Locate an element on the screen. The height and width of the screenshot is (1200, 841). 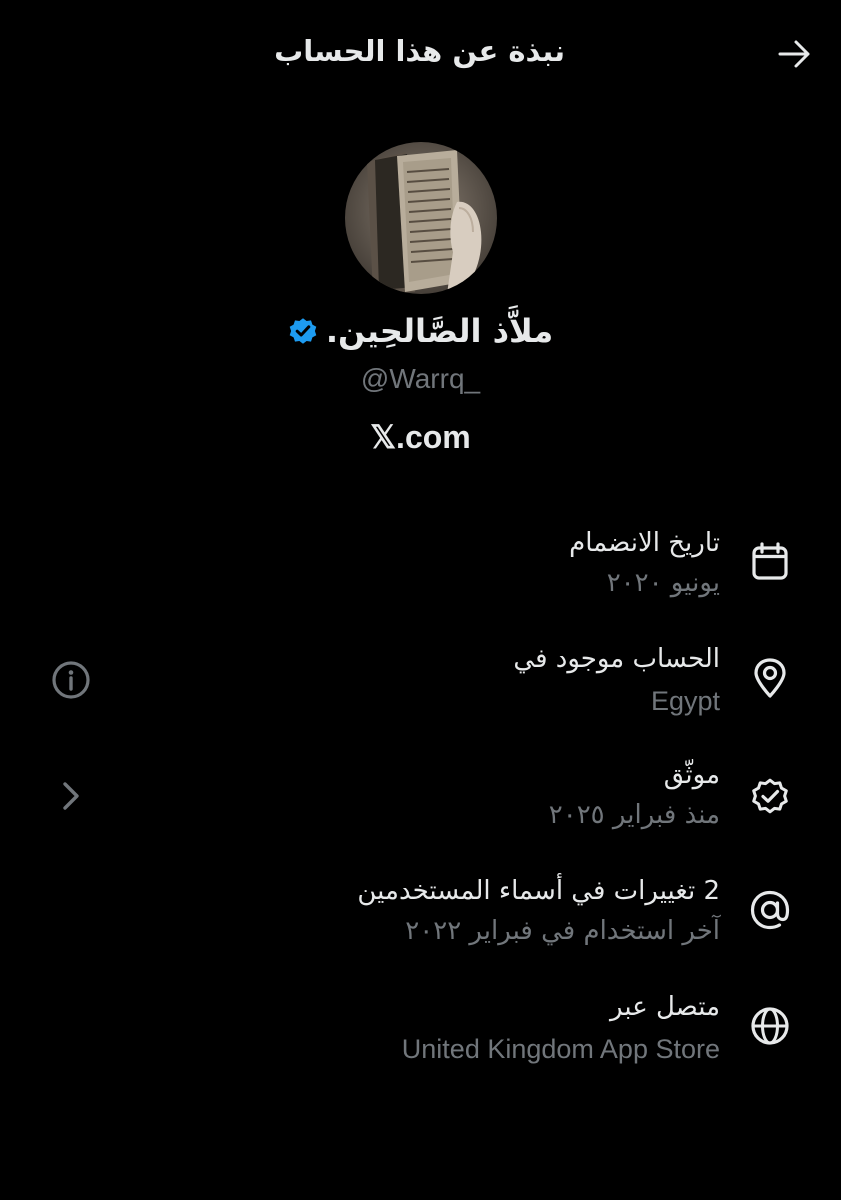
info-icon is located at coordinates (71, 680).